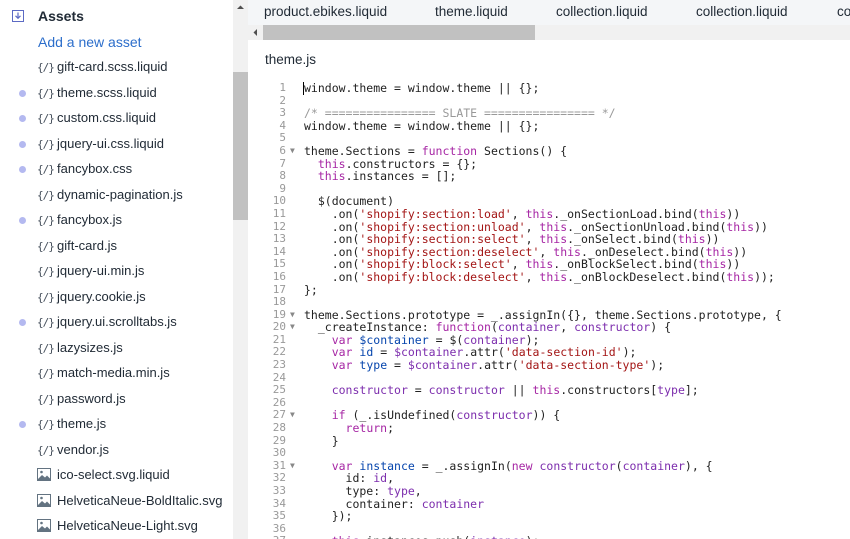 The height and width of the screenshot is (539, 850). I want to click on line-number: 16, so click(279, 276).